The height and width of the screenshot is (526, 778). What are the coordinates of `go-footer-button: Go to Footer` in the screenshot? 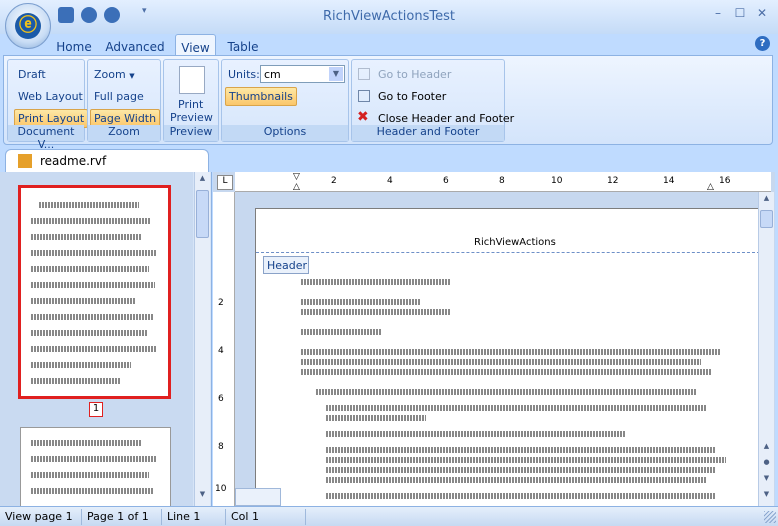 It's located at (412, 96).